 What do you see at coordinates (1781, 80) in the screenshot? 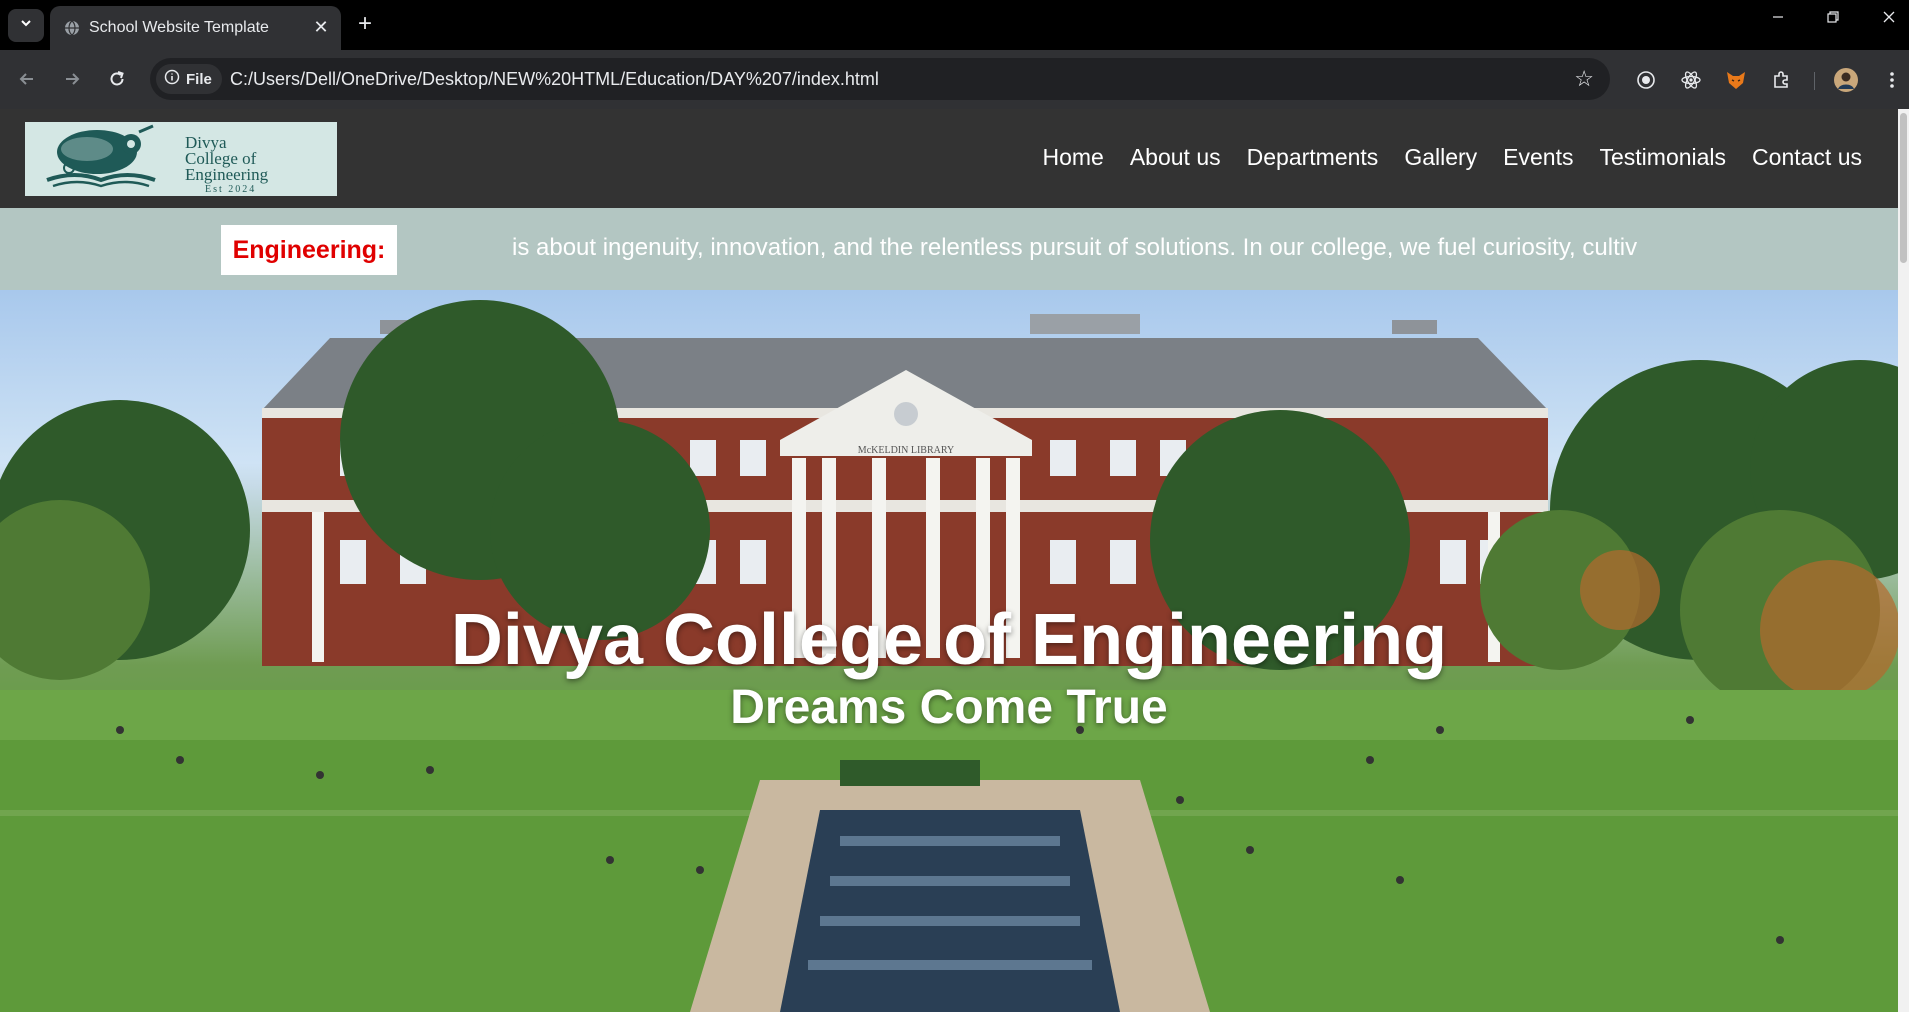
I see `extensions-puzzle-icon` at bounding box center [1781, 80].